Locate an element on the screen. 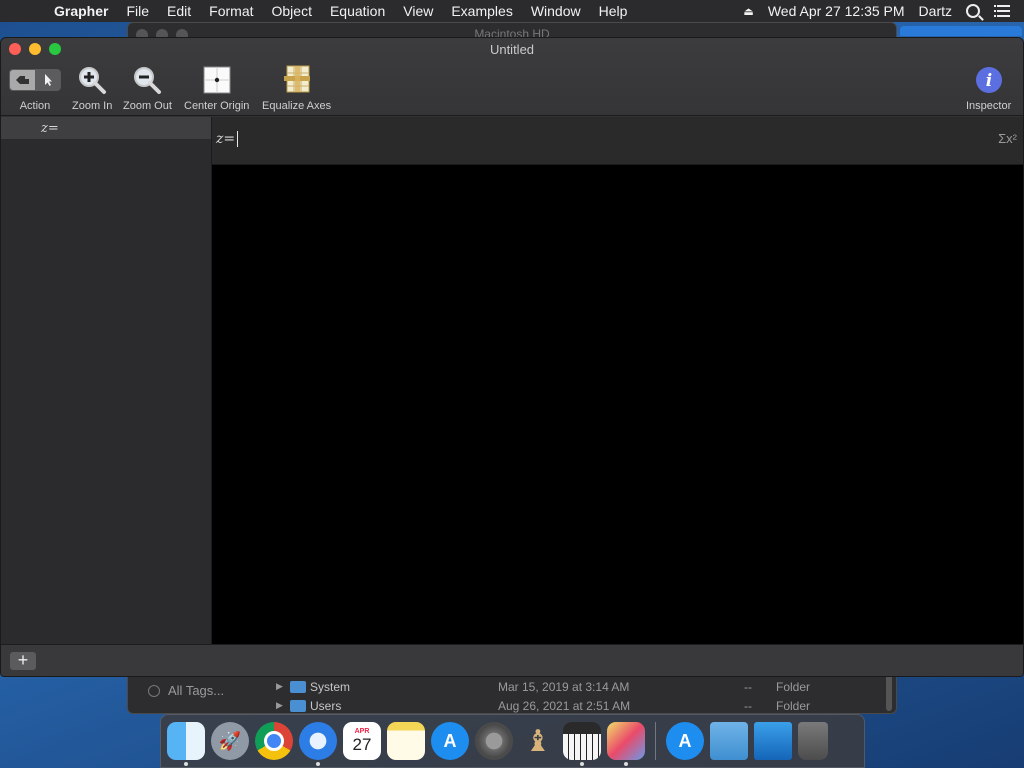  equalize-axes-tool: Equalize Axes is located at coordinates (296, 88).